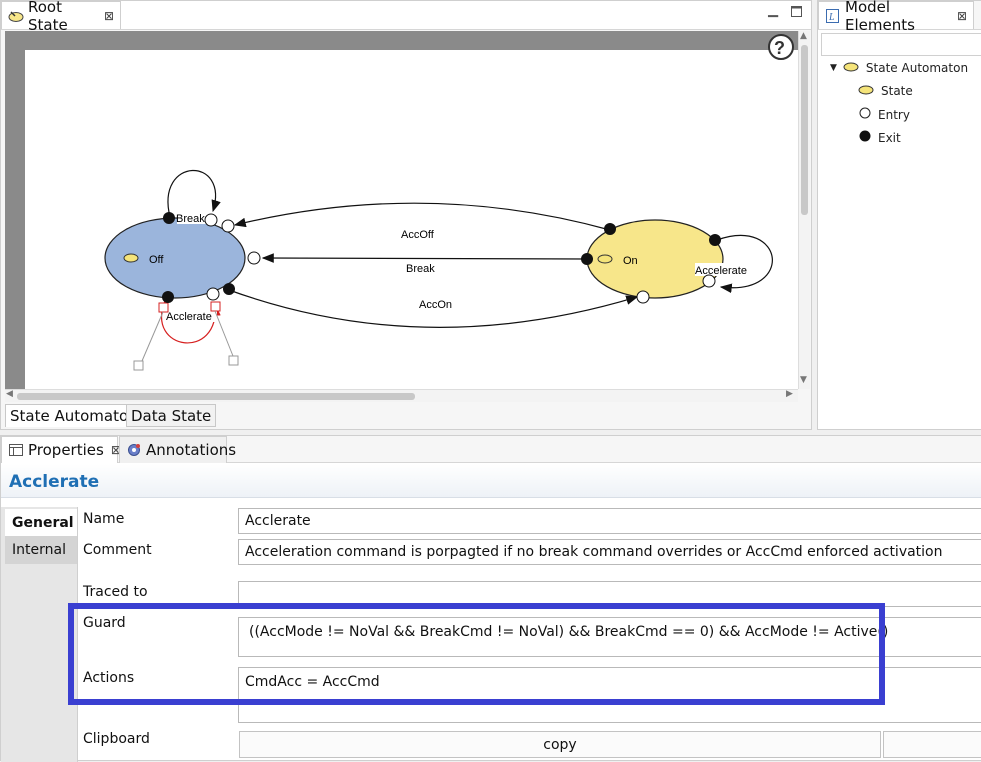 Image resolution: width=981 pixels, height=762 pixels. I want to click on properties-side-tabs: General Internal, so click(39, 634).